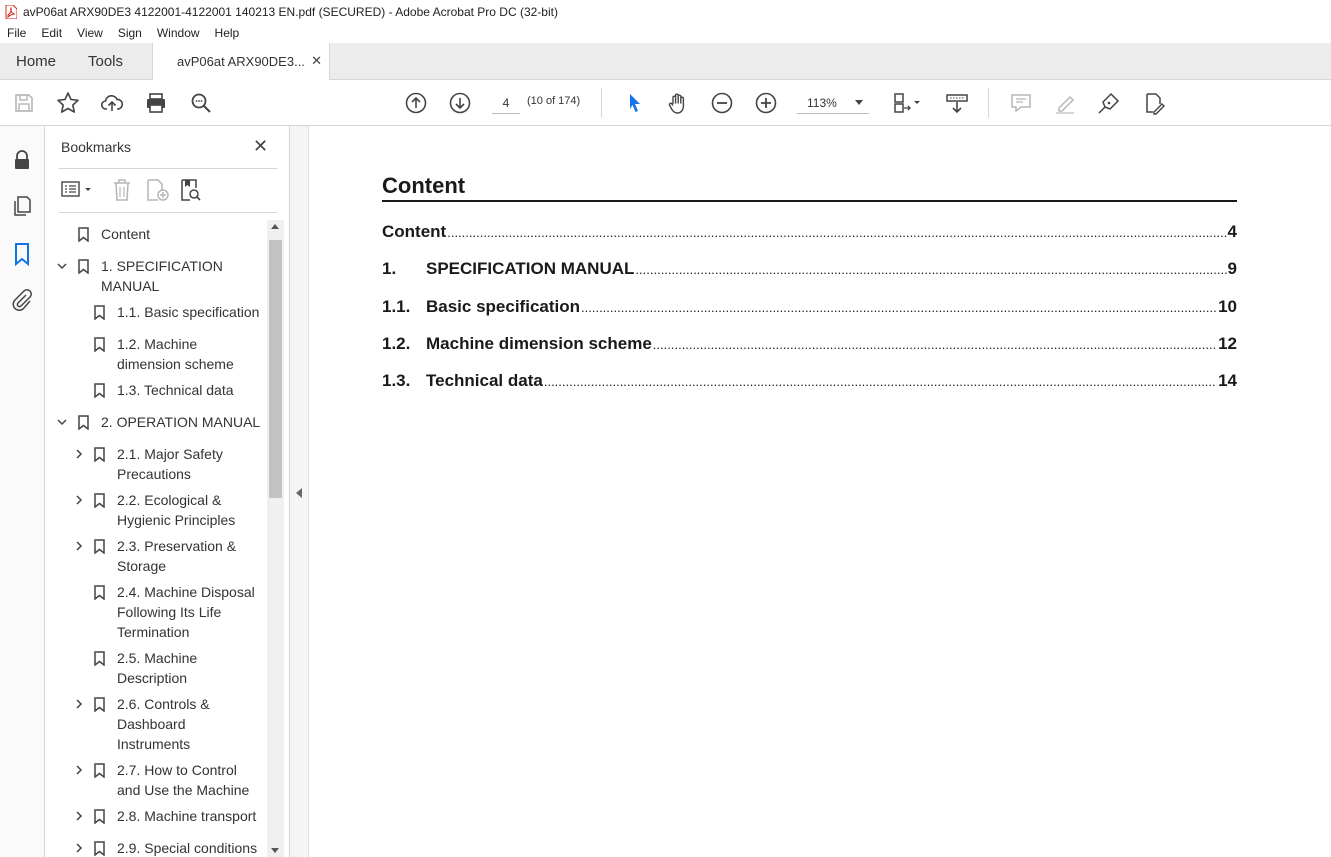 Image resolution: width=1331 pixels, height=857 pixels. I want to click on previous-page-icon, so click(416, 103).